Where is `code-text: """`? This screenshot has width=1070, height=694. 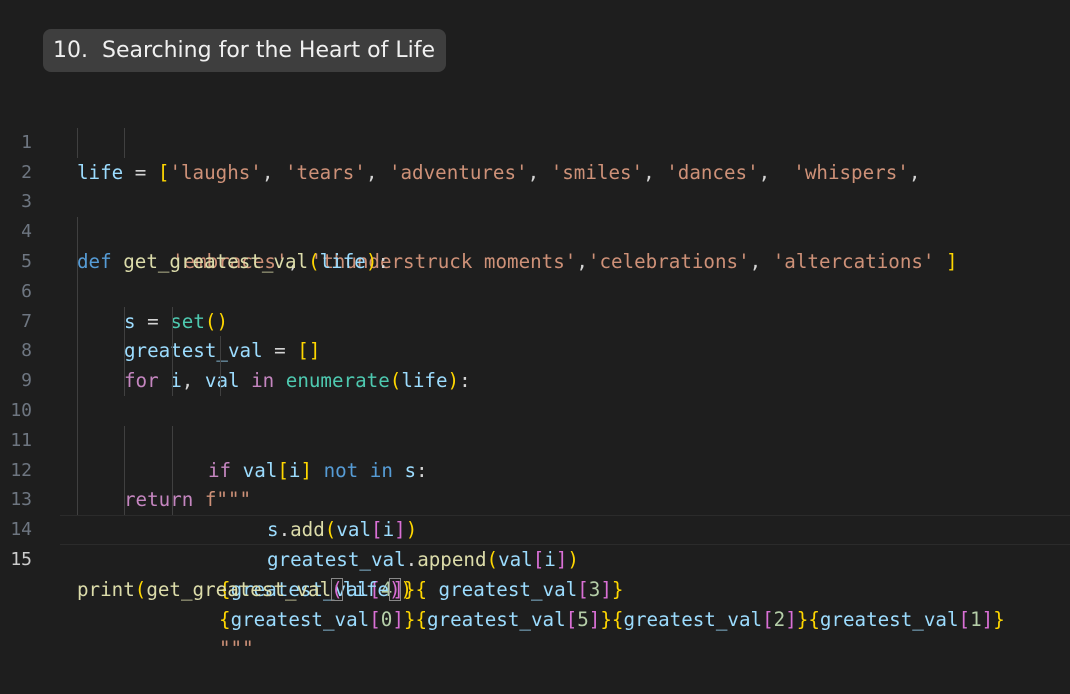
code-text: """ is located at coordinates (236, 649).